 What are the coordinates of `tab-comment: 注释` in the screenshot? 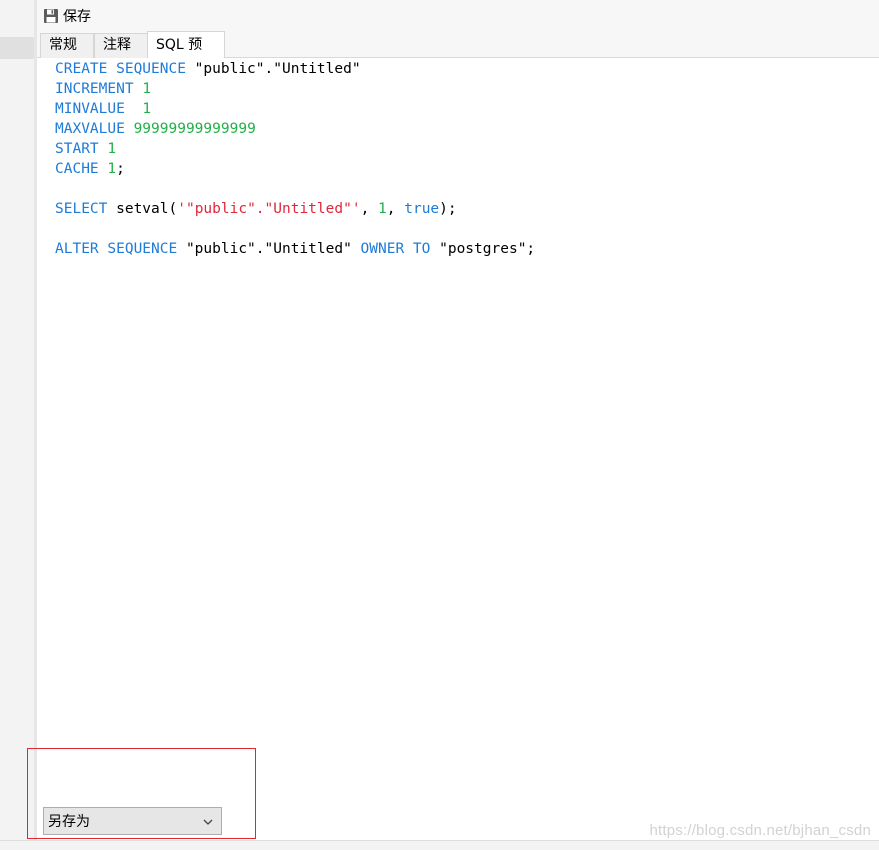 It's located at (121, 45).